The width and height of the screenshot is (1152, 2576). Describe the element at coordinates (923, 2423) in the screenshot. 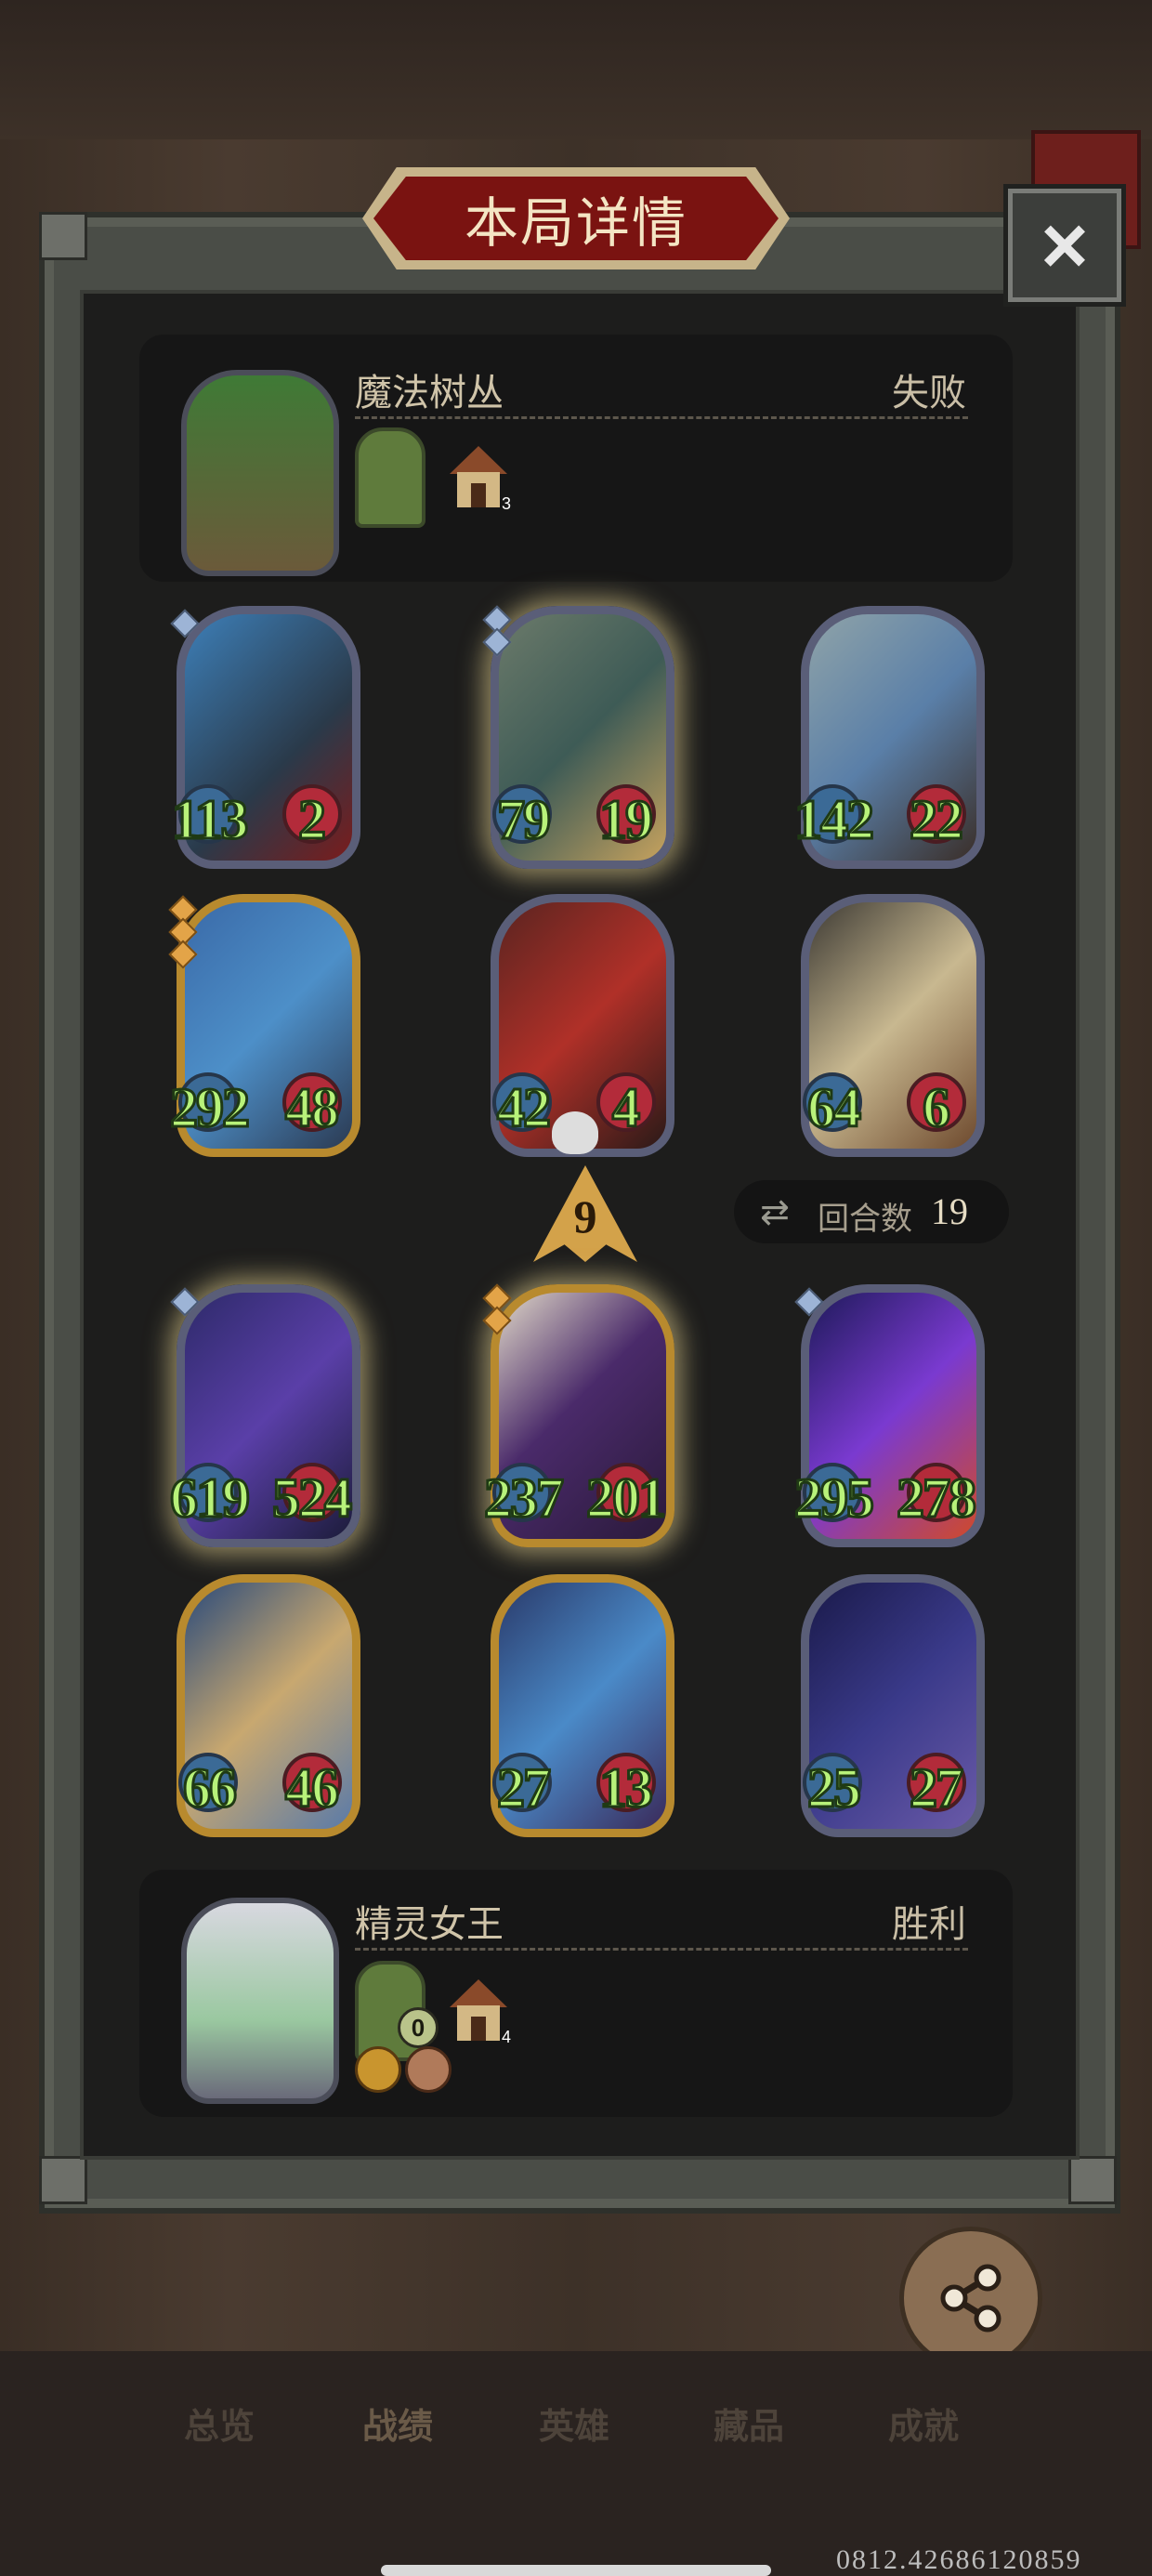

I see `tab-achievements: 成就` at that location.